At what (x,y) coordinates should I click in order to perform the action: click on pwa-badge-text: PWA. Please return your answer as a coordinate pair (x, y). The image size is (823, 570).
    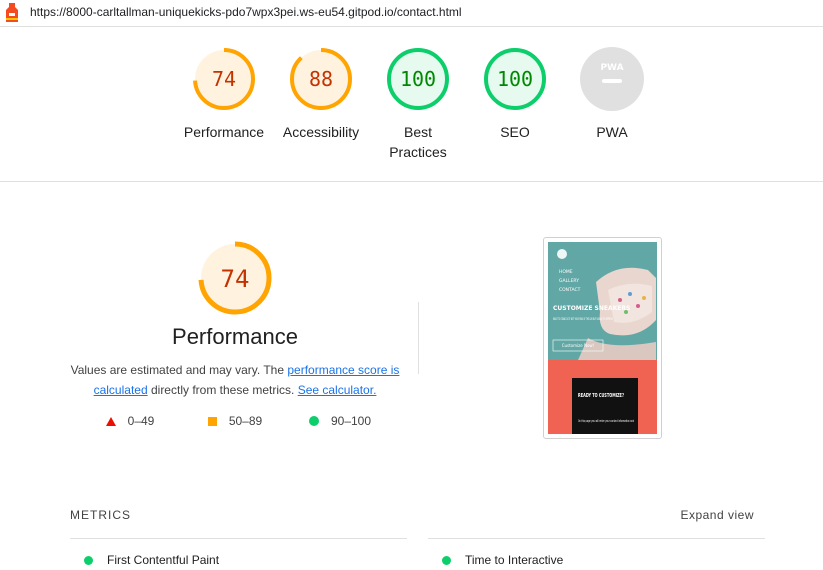
    Looking at the image, I should click on (611, 68).